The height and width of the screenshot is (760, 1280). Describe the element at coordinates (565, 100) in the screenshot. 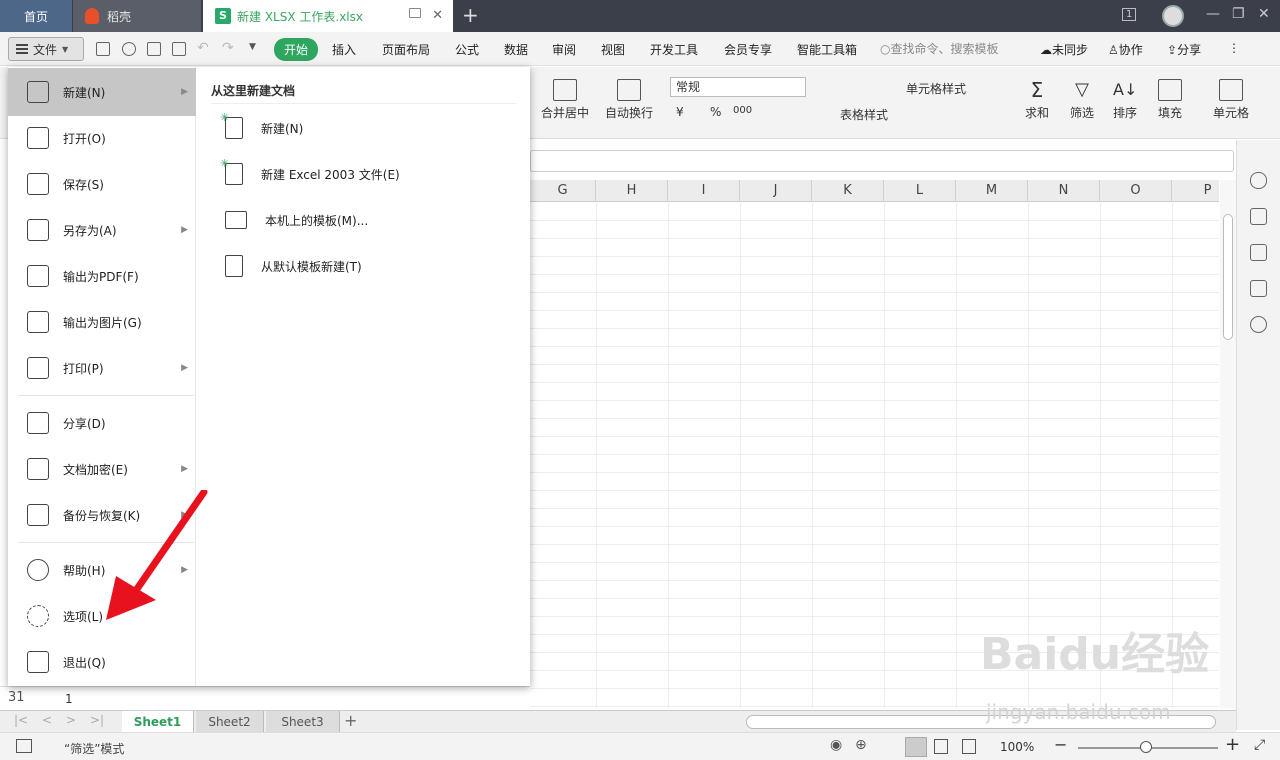

I see `merge-center-button: 合并居中` at that location.